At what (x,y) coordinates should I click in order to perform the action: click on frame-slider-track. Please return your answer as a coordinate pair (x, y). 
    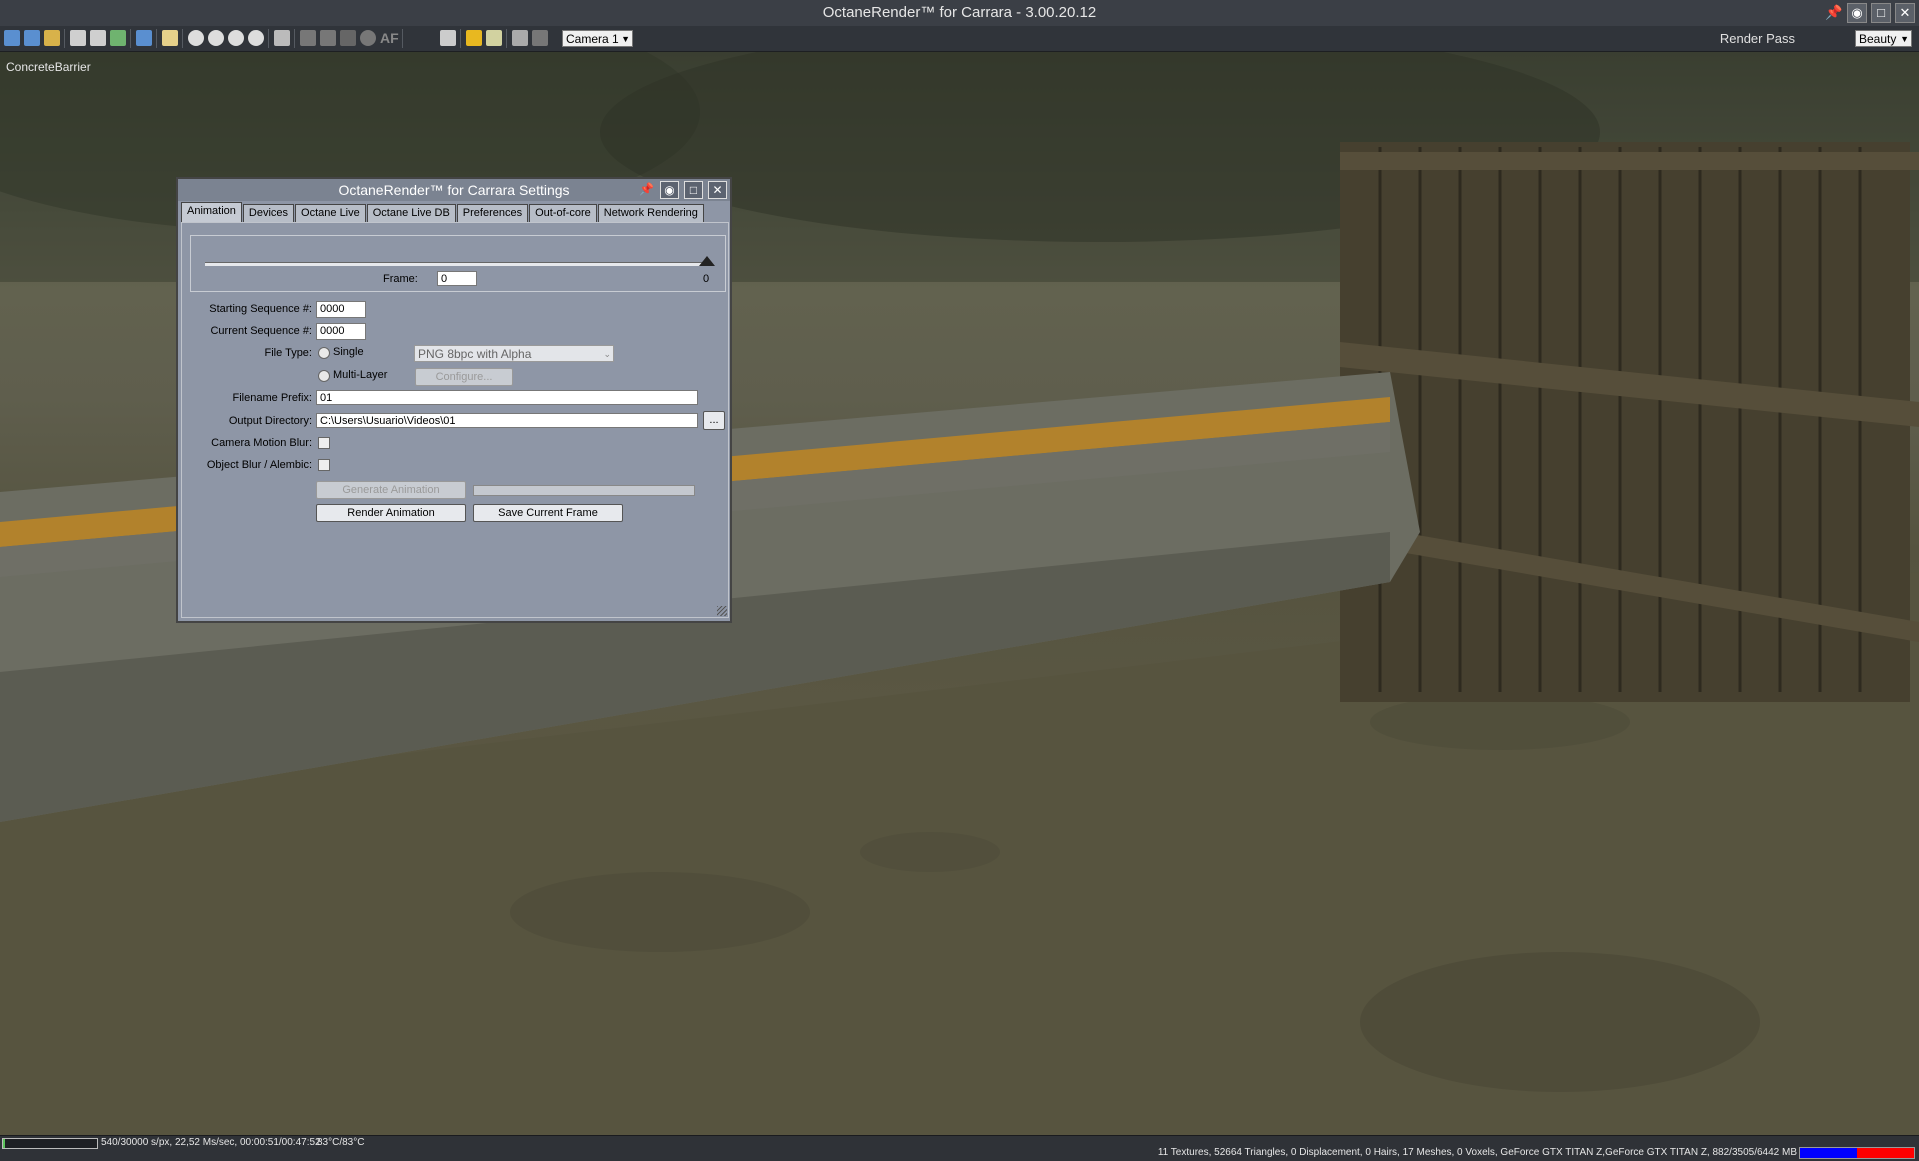
    Looking at the image, I should click on (456, 264).